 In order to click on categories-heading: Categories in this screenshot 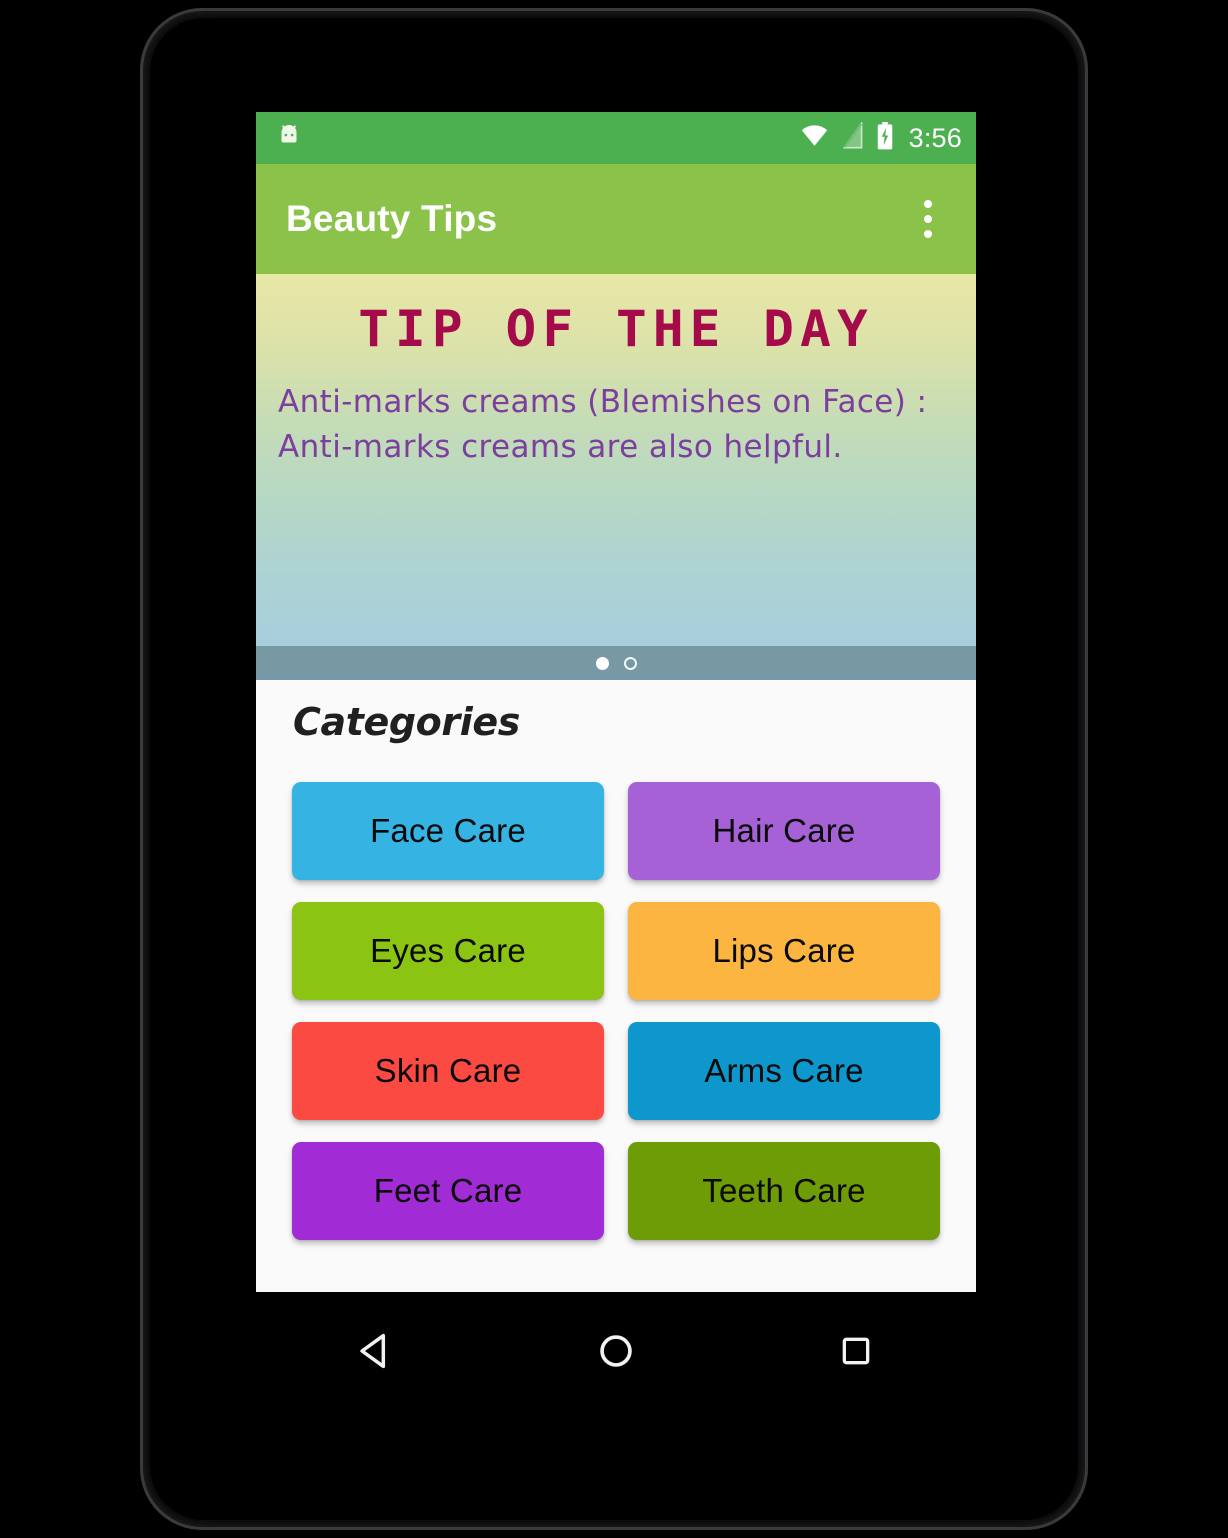, I will do `click(406, 722)`.